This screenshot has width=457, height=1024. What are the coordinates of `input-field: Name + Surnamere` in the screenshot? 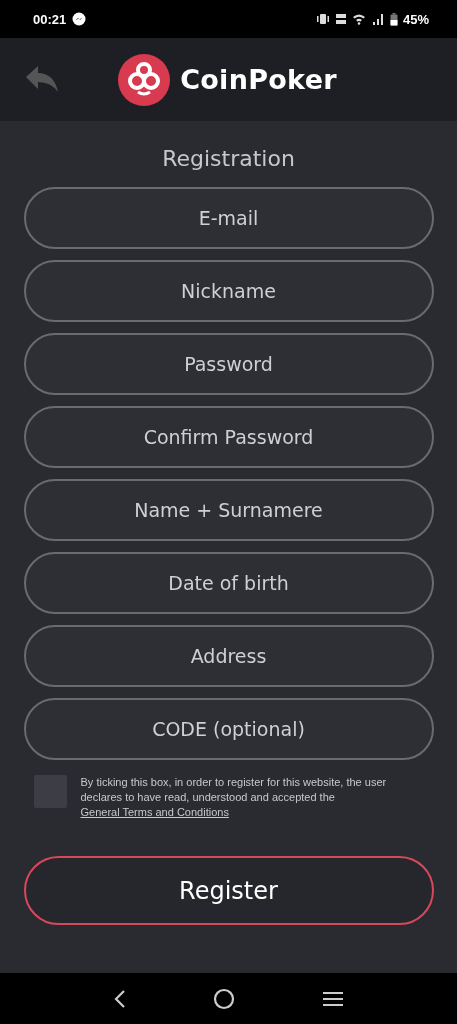 It's located at (228, 510).